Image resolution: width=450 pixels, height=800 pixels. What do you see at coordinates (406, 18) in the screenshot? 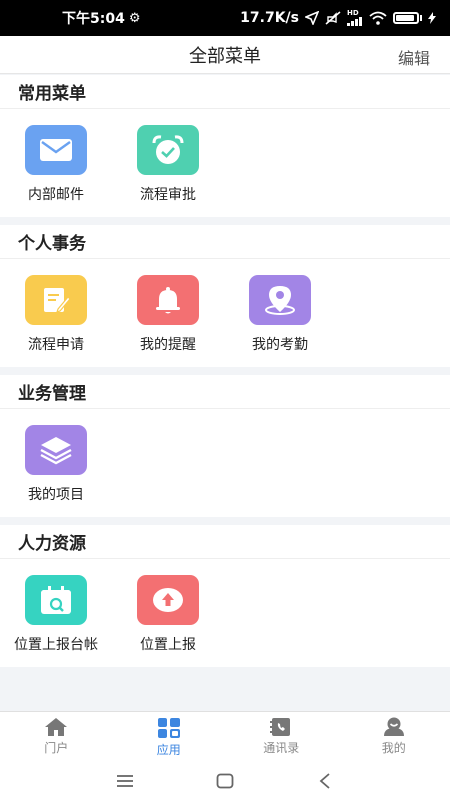
I see `battery-icon` at bounding box center [406, 18].